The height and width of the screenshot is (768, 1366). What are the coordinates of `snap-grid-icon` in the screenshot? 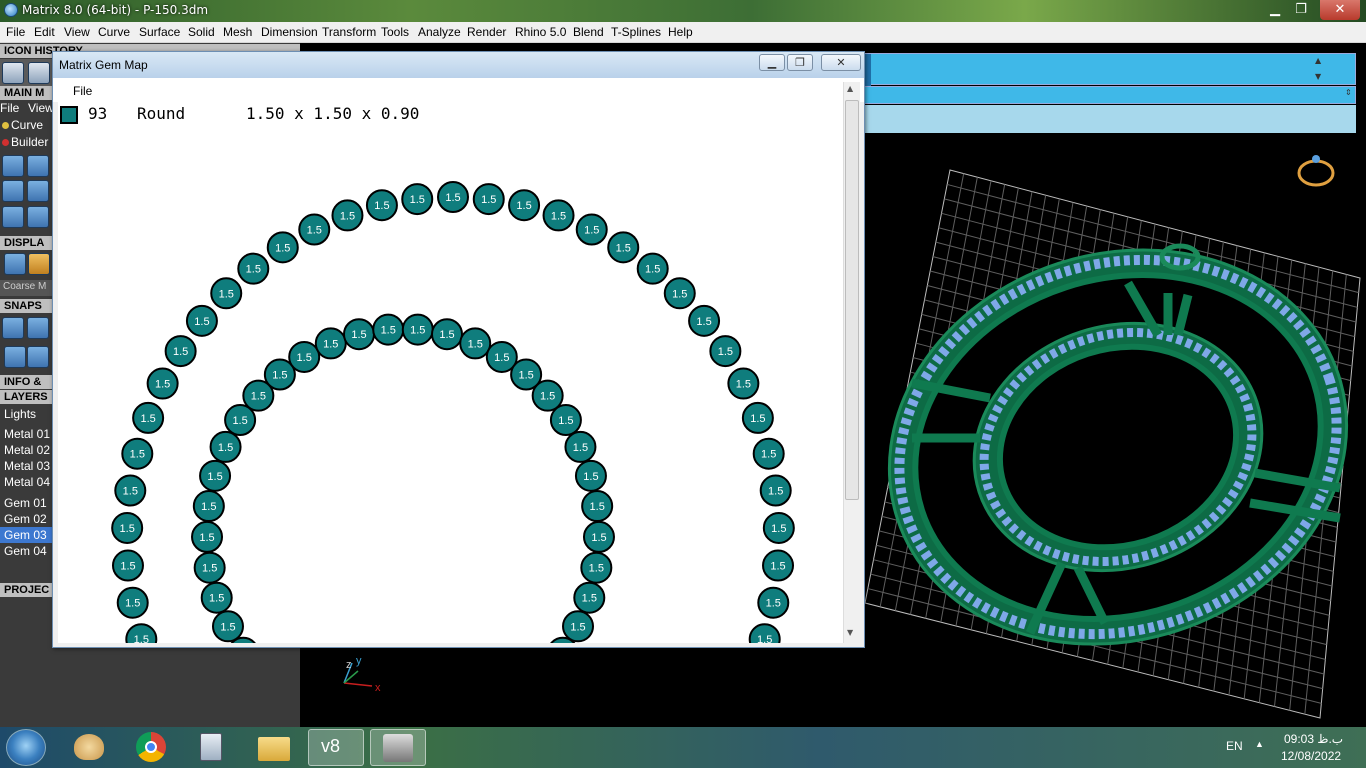 It's located at (15, 357).